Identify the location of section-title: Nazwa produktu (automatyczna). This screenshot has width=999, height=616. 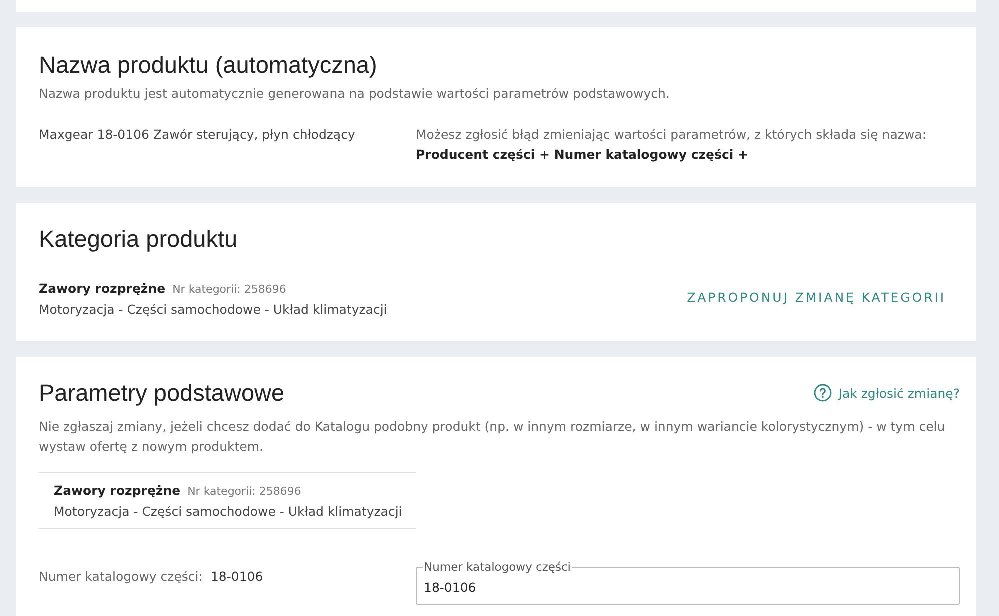
(208, 65).